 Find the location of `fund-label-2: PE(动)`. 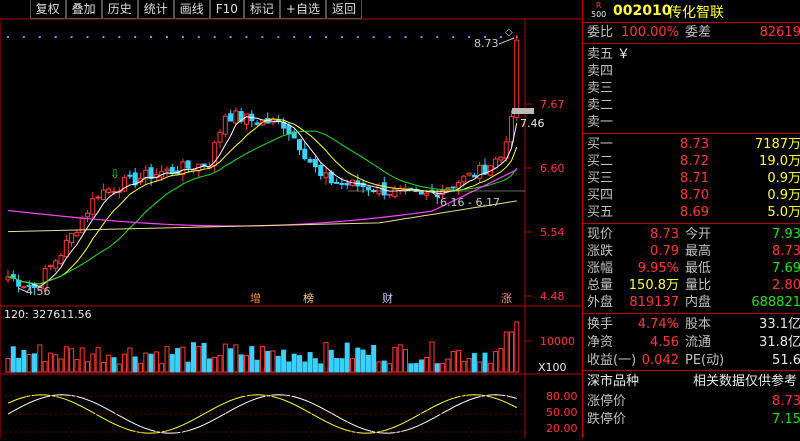

fund-label-2: PE(动) is located at coordinates (705, 360).